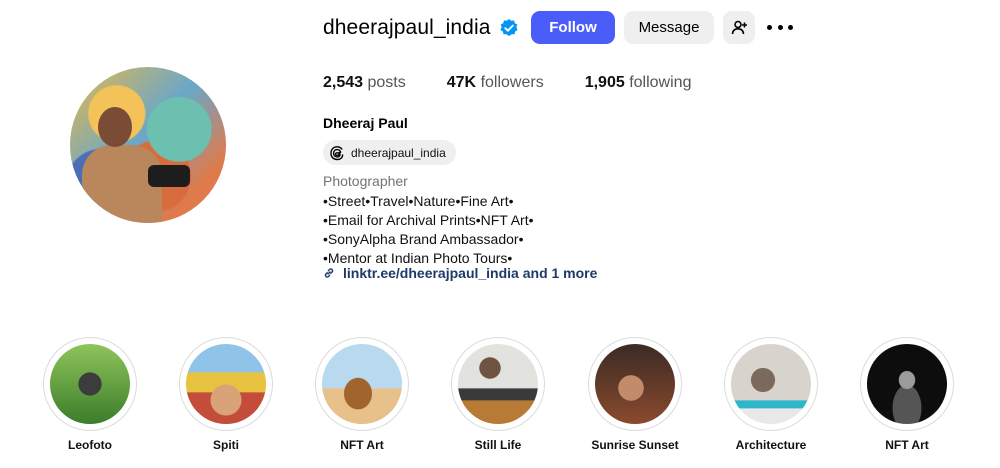 Image resolution: width=1000 pixels, height=468 pixels. I want to click on profile-avatar, so click(148, 145).